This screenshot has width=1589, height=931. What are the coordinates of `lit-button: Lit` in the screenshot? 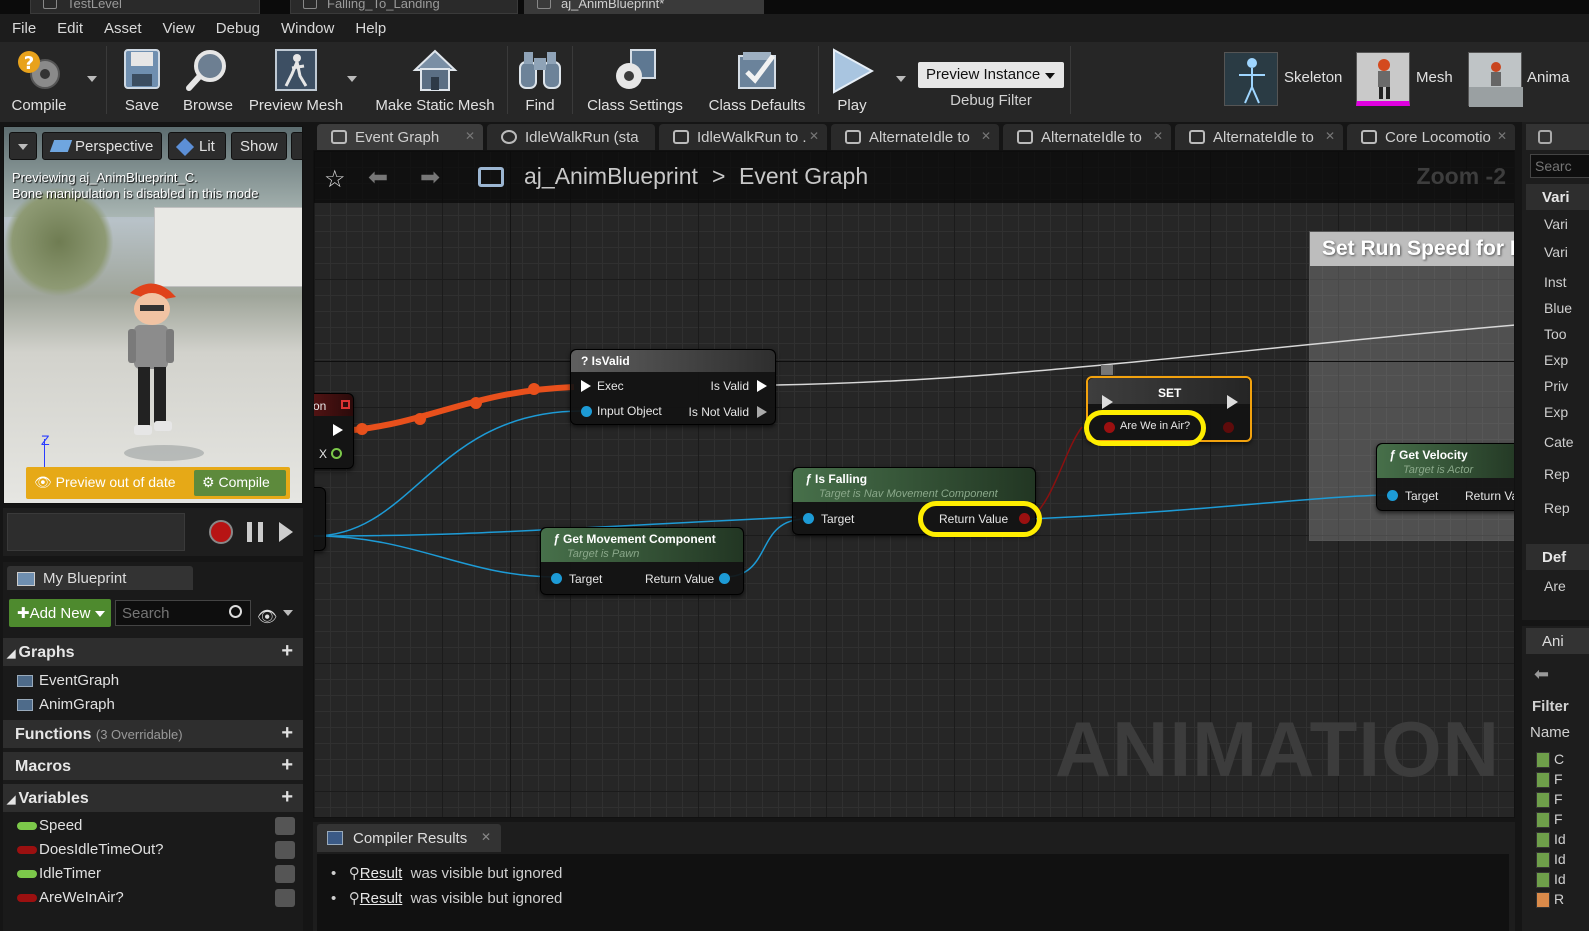 It's located at (197, 146).